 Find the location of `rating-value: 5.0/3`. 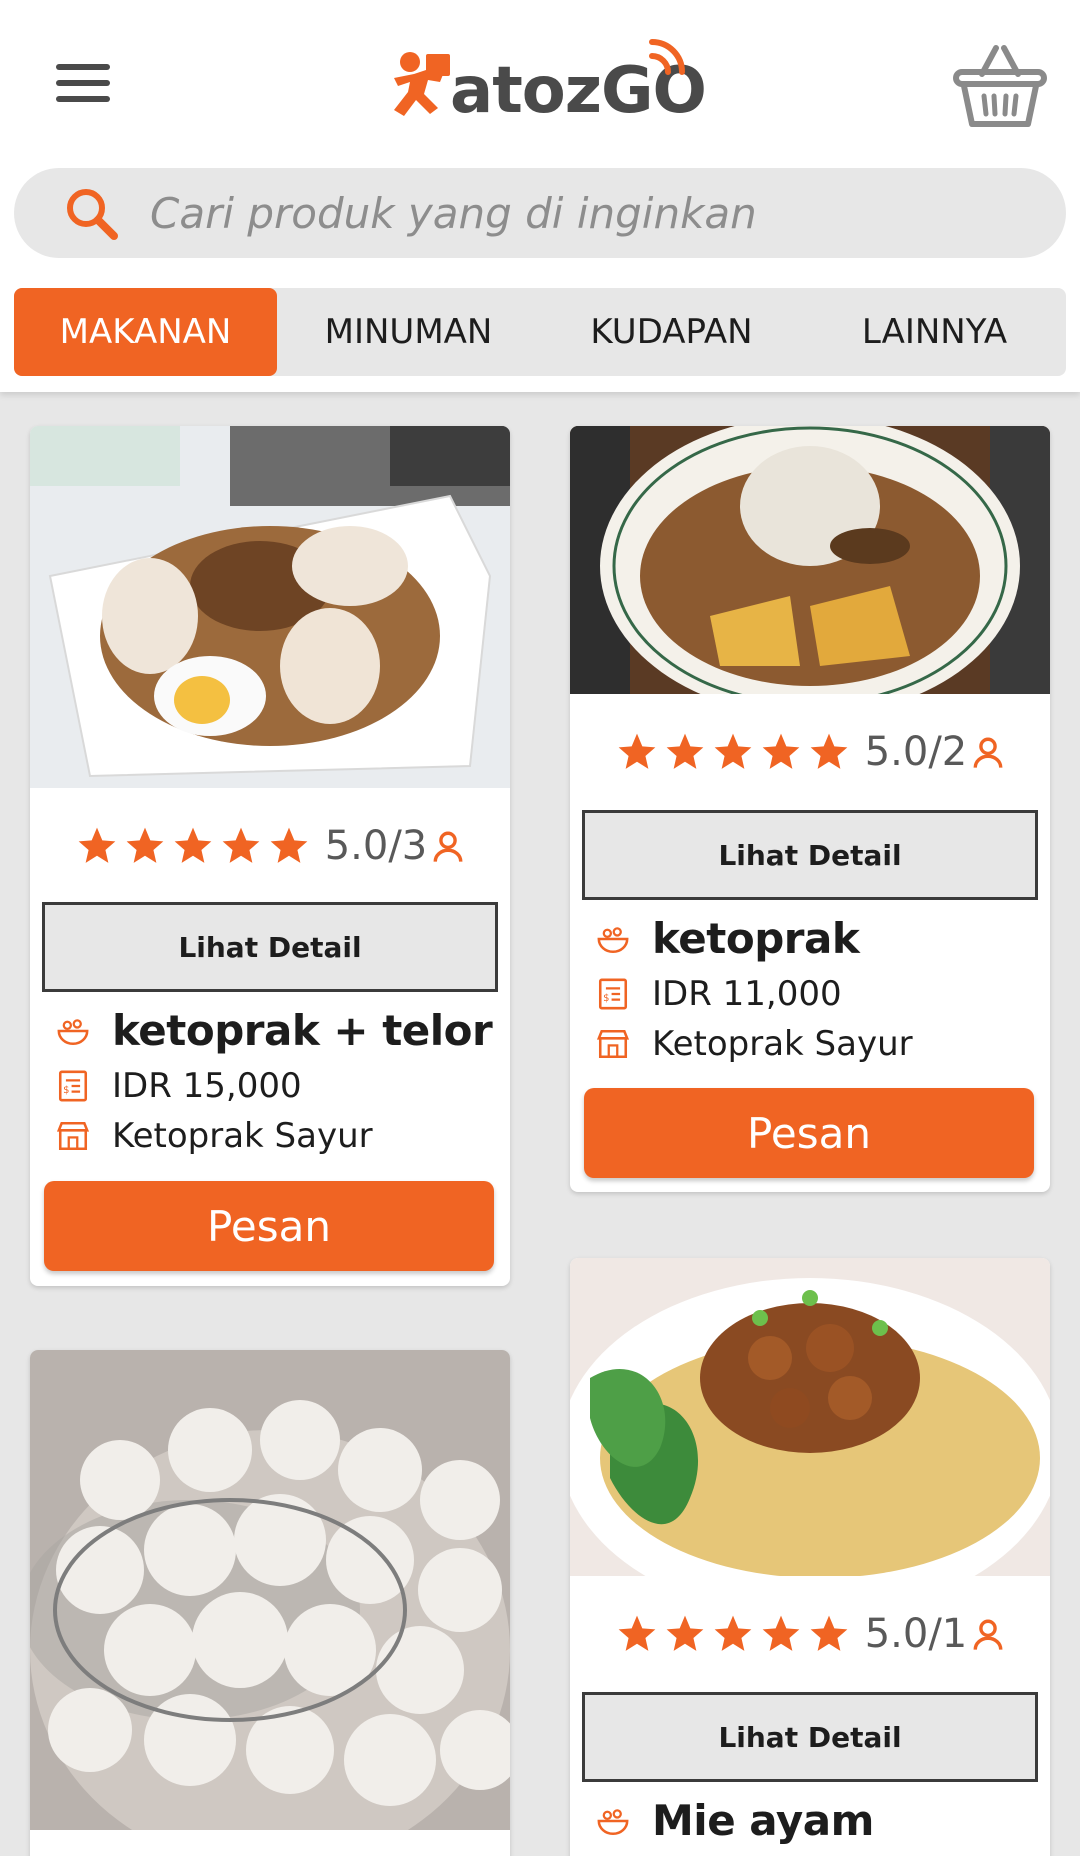

rating-value: 5.0/3 is located at coordinates (376, 846).